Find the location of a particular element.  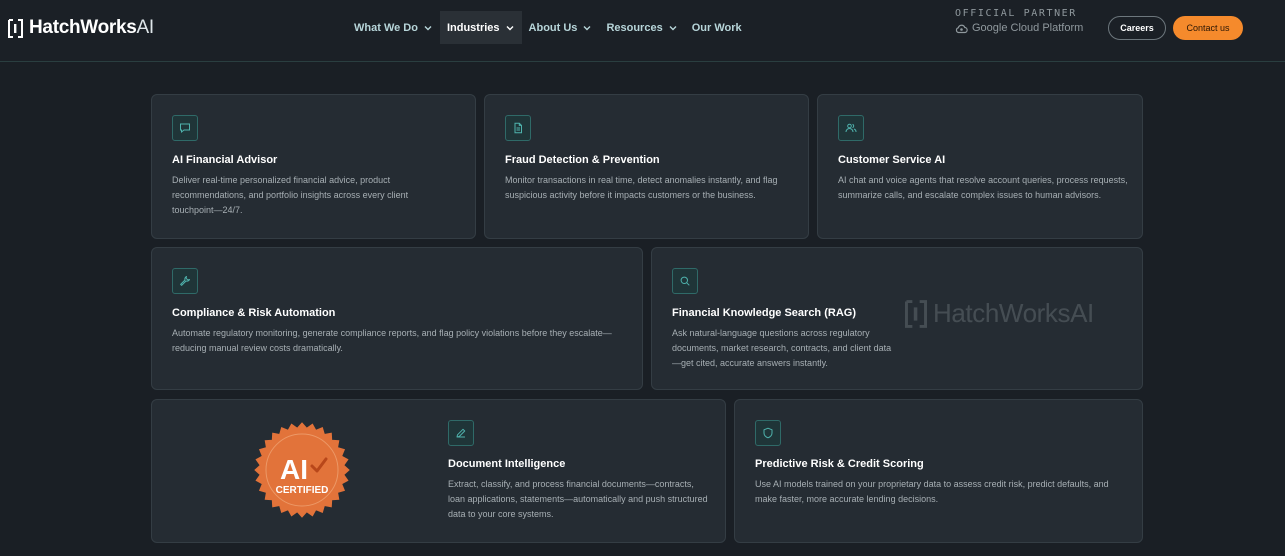

document-icon is located at coordinates (518, 128).